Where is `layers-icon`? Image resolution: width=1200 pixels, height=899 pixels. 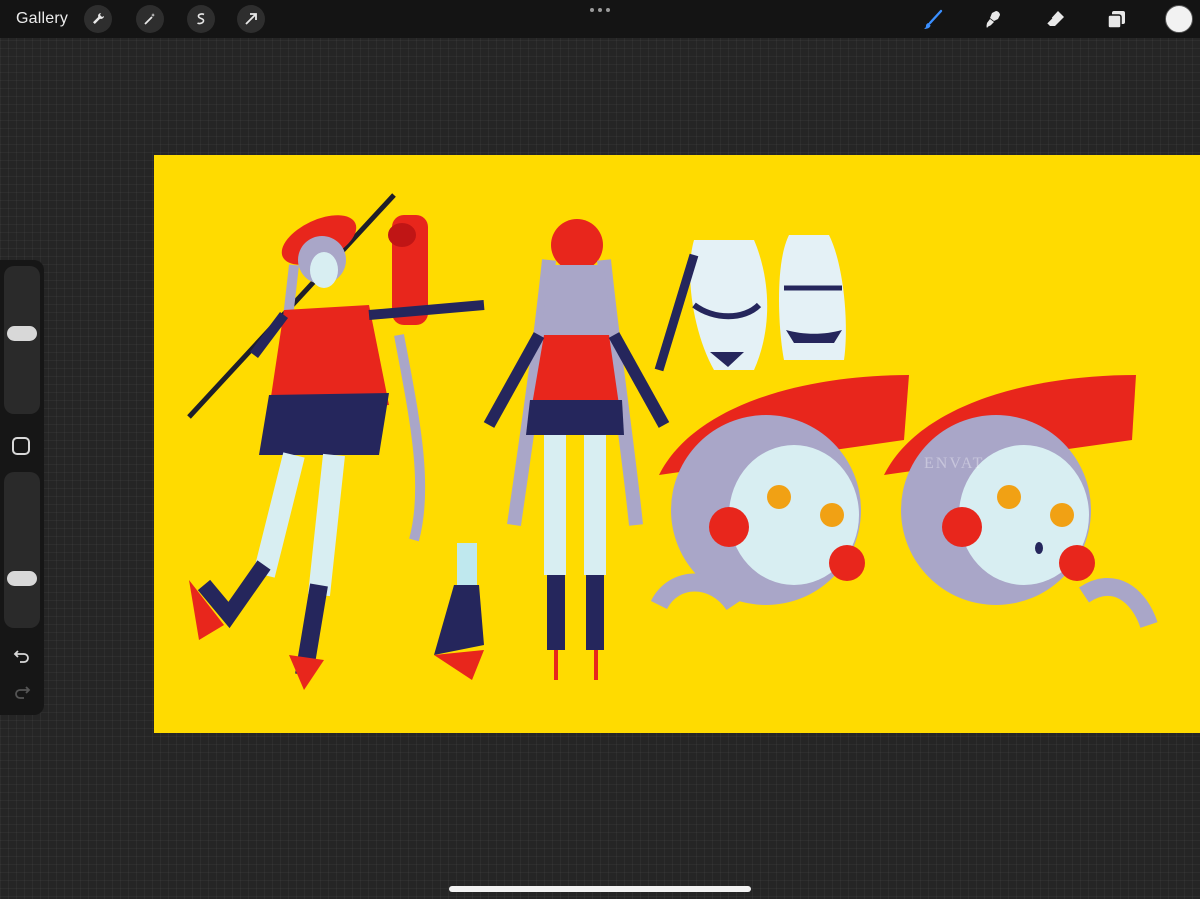
layers-icon is located at coordinates (1116, 20).